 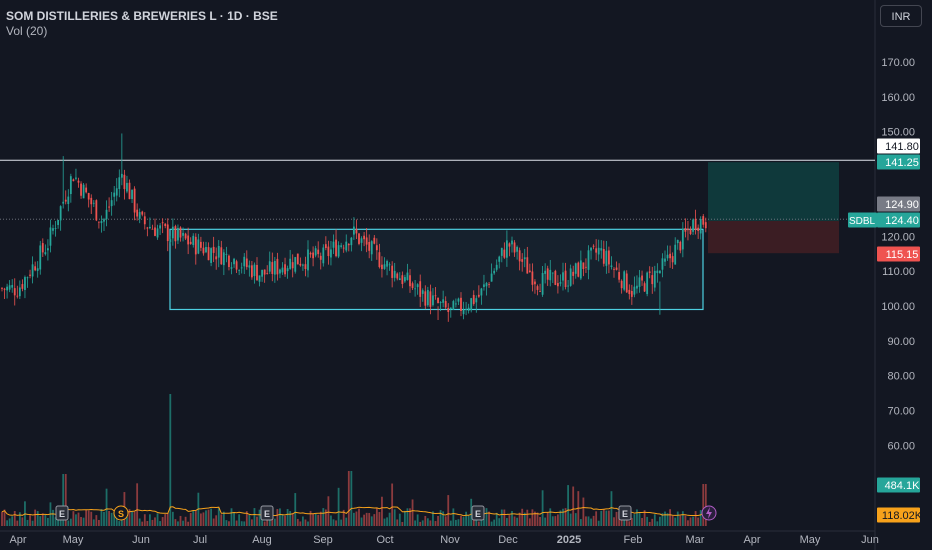 What do you see at coordinates (898, 63) in the screenshot?
I see `y-tick-label: 170.00` at bounding box center [898, 63].